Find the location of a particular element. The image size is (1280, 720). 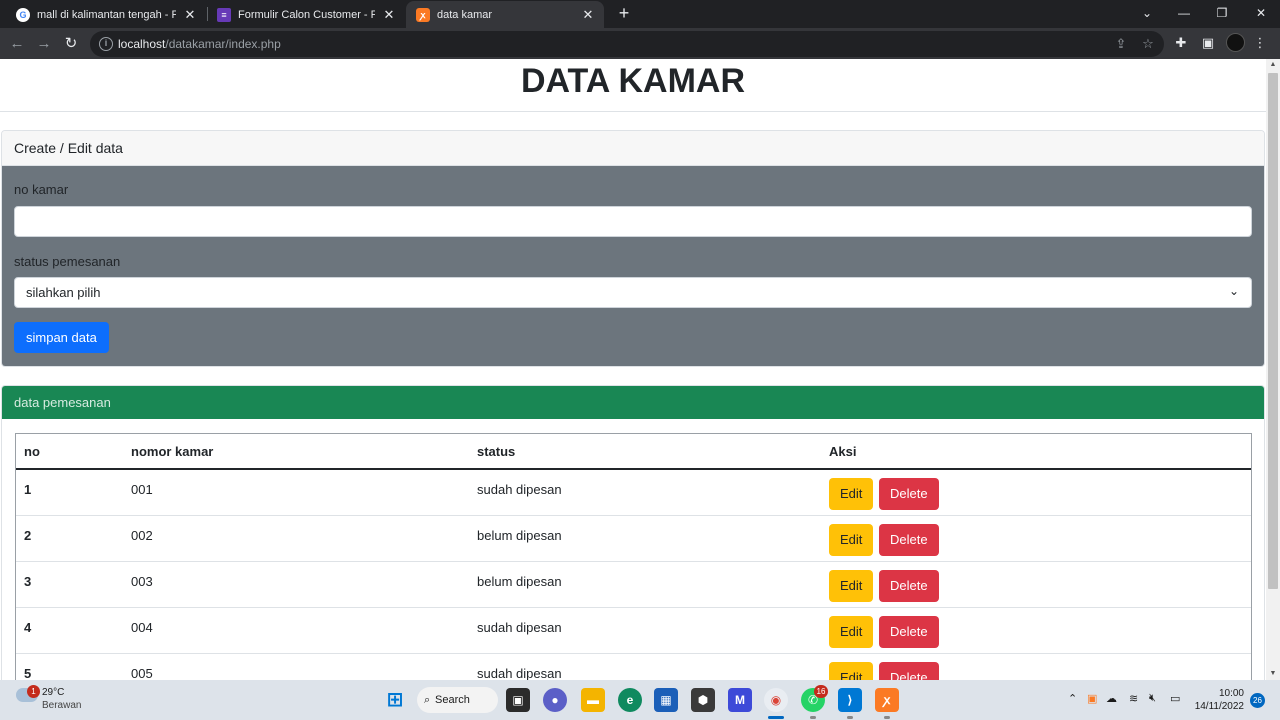

google-icon: G is located at coordinates (23, 14).